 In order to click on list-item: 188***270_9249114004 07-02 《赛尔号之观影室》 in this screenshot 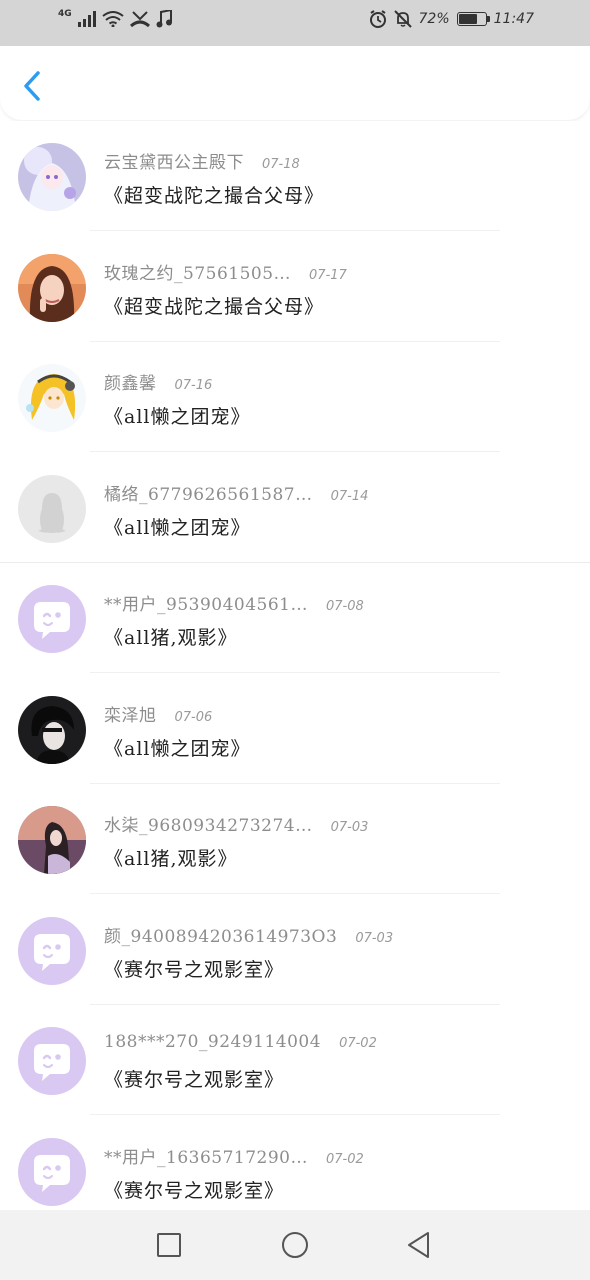, I will do `click(295, 1060)`.